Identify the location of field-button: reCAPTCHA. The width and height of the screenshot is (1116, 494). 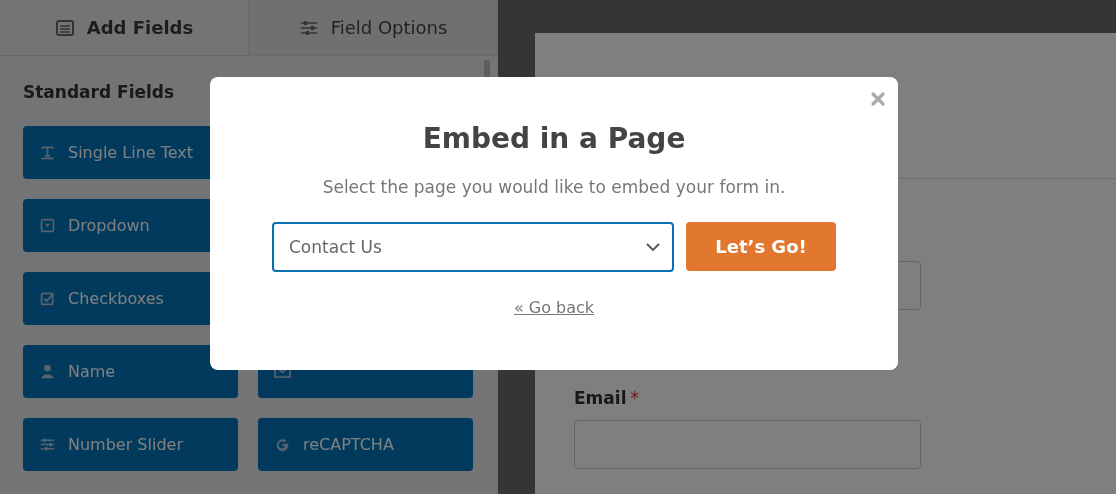
(365, 444).